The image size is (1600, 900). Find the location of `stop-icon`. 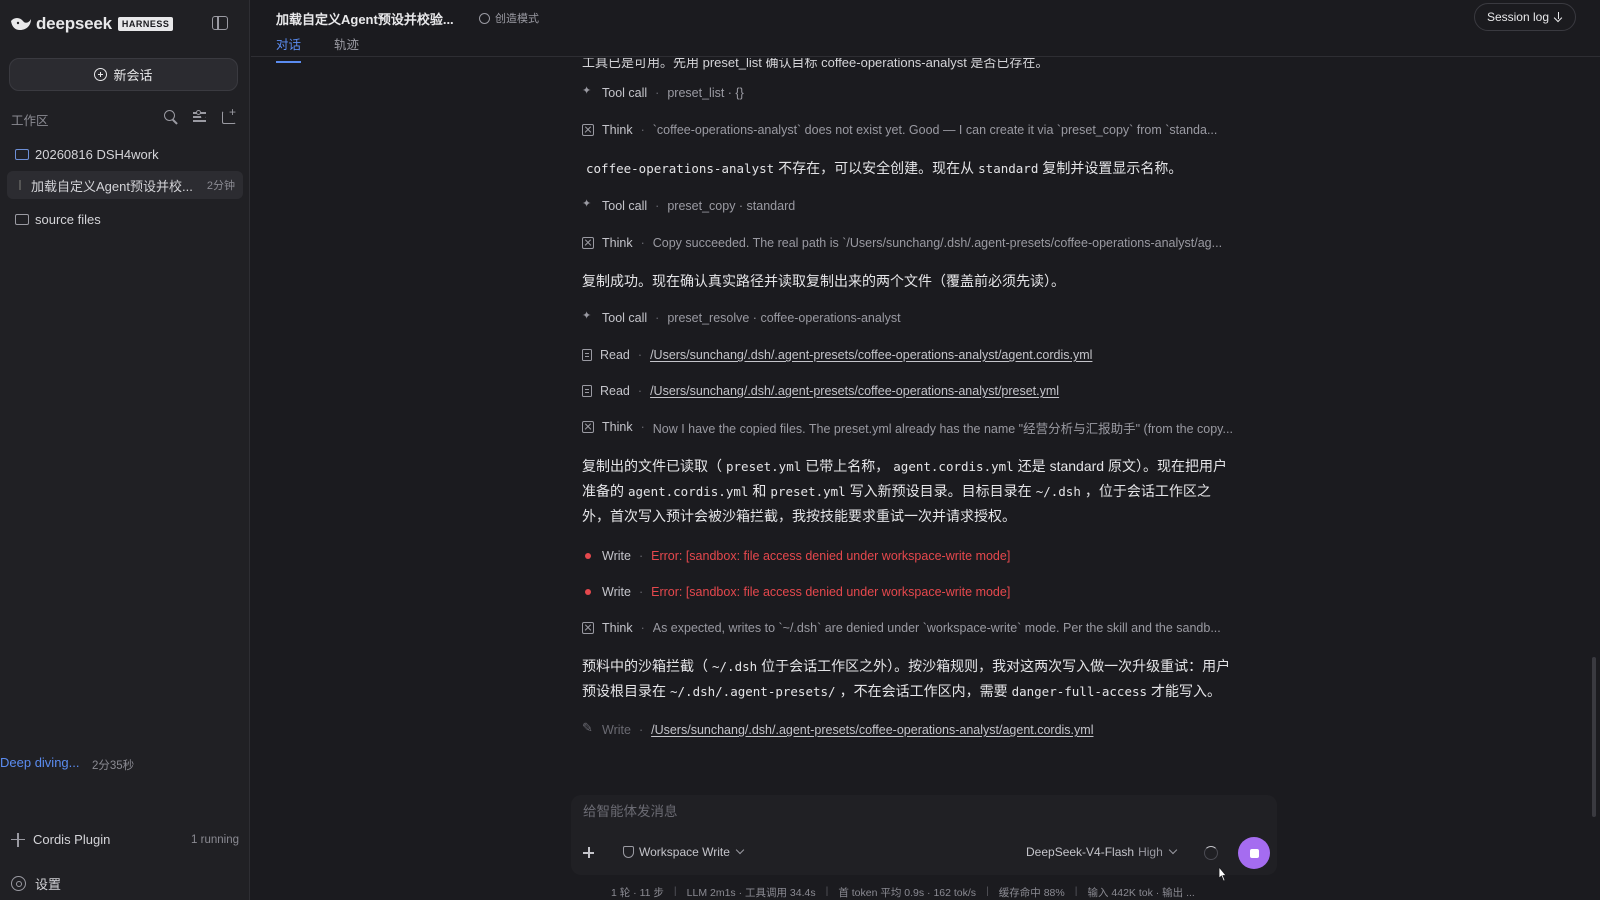

stop-icon is located at coordinates (1254, 853).